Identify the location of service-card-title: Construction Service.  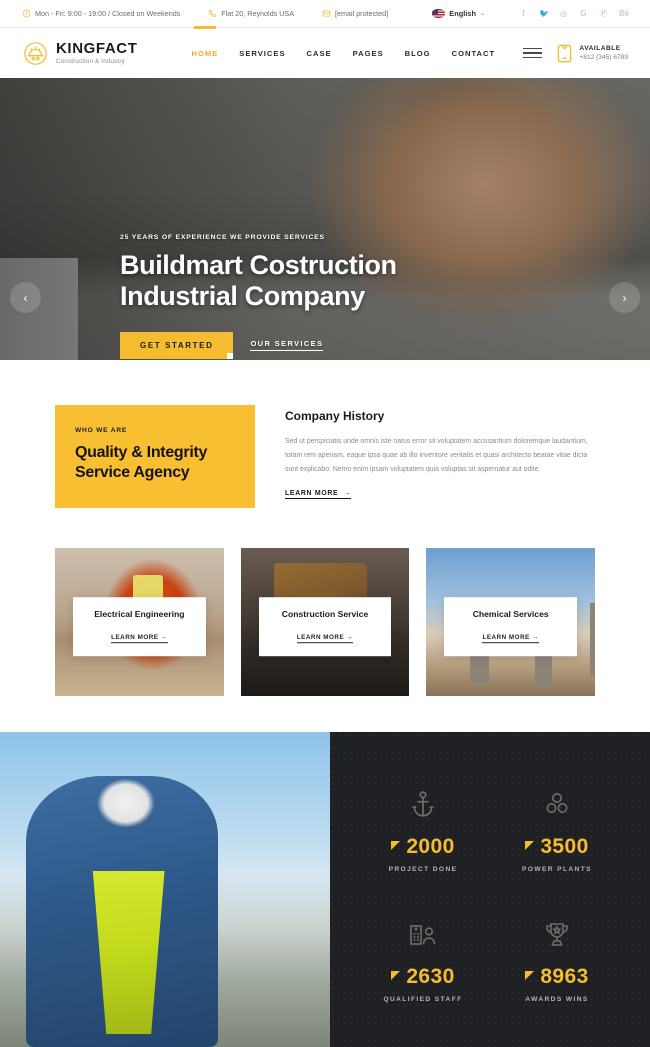
(325, 614).